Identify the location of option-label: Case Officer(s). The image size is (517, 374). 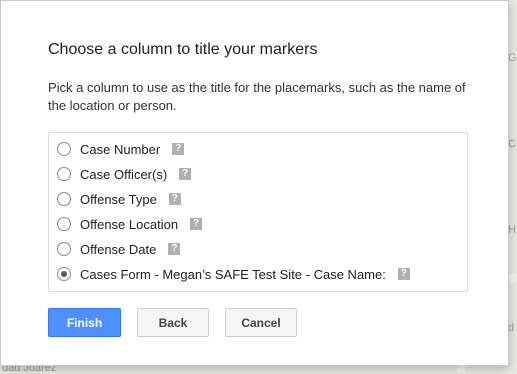
(124, 174).